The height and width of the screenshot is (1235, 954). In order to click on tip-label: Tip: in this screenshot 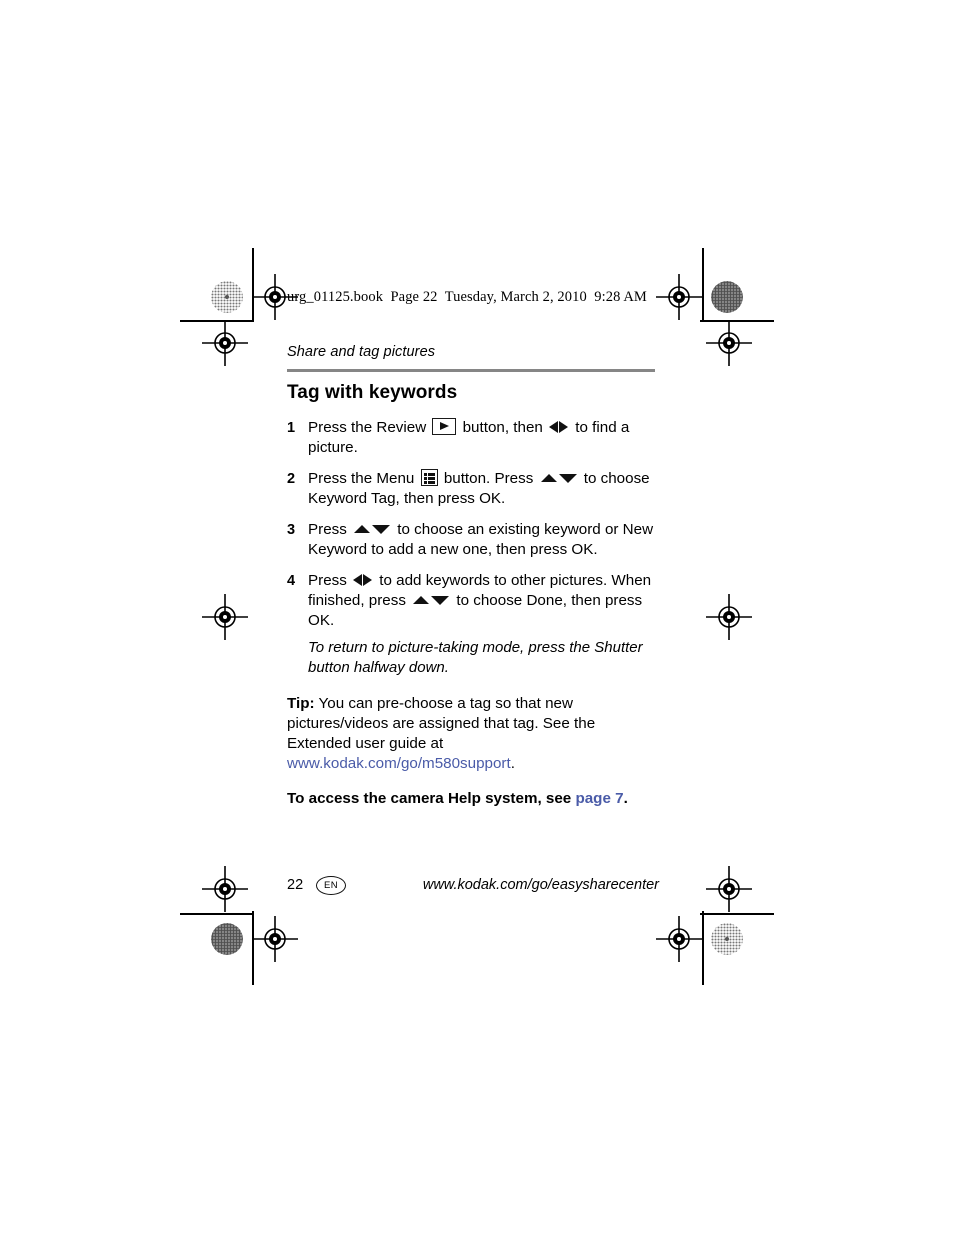, I will do `click(301, 703)`.